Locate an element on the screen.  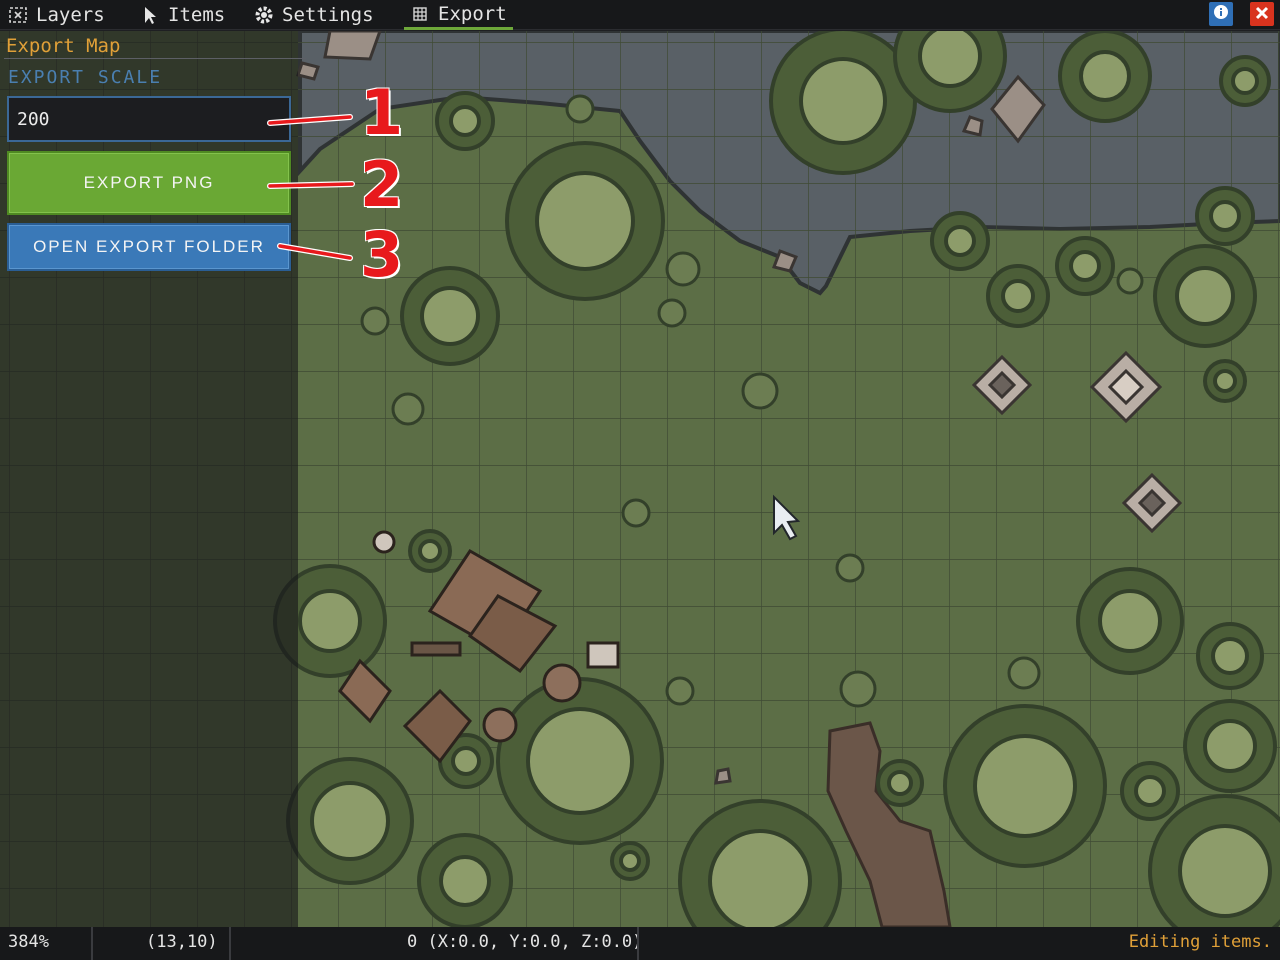
export-png-button: EXPORT PNG is located at coordinates (149, 183).